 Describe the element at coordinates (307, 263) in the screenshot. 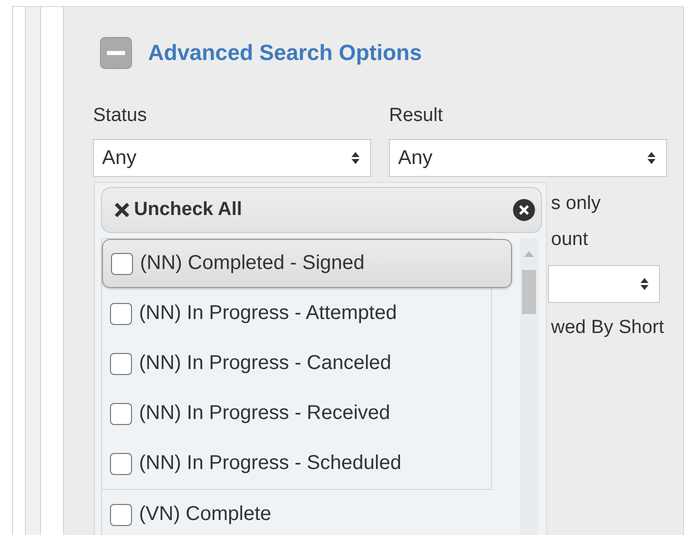

I see `menu-option: (NN) Completed - Signed` at that location.